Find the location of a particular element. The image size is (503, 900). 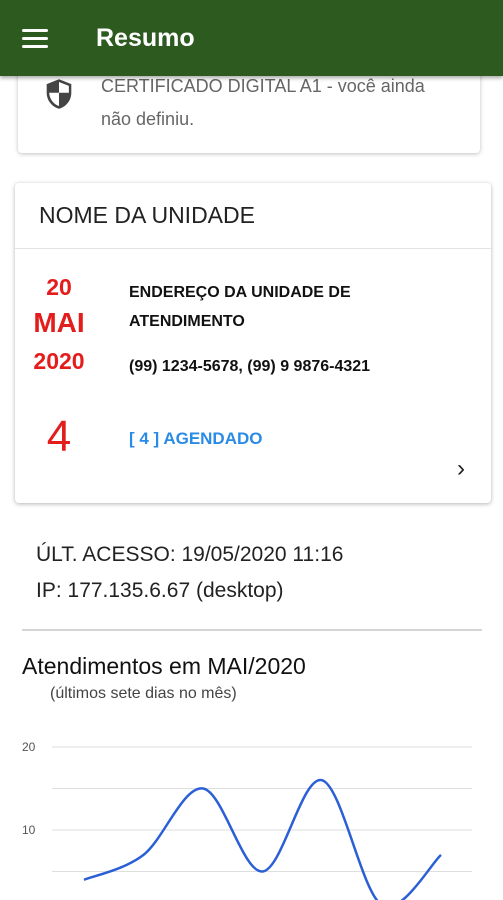

y-tick-label: 10 is located at coordinates (29, 830).